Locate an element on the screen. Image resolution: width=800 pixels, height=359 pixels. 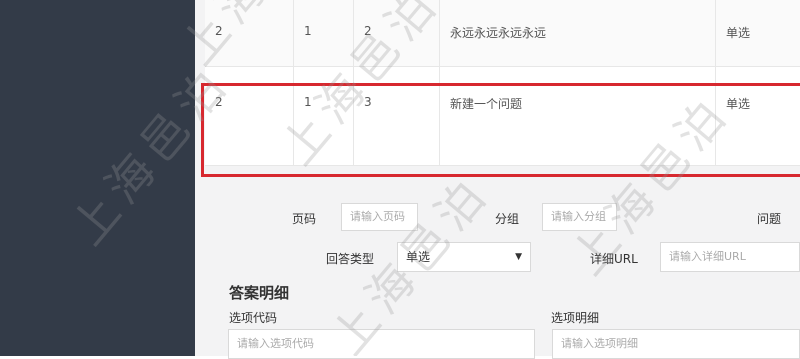
cell-page: 2 is located at coordinates (219, 31).